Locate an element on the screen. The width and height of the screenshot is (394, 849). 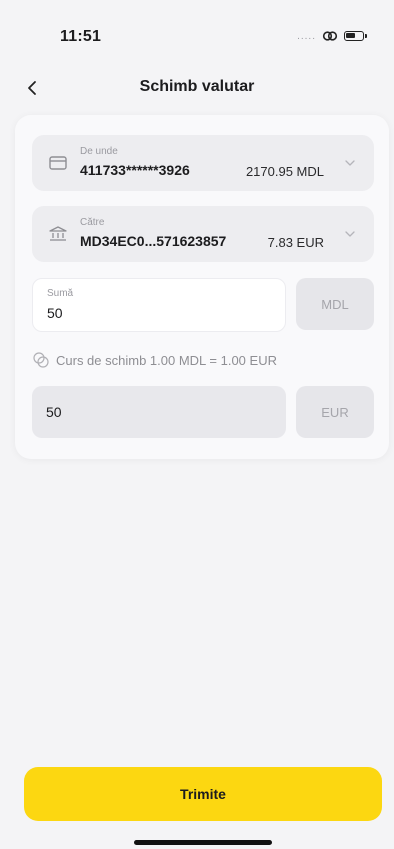
from-account-label: De unde is located at coordinates (99, 151).